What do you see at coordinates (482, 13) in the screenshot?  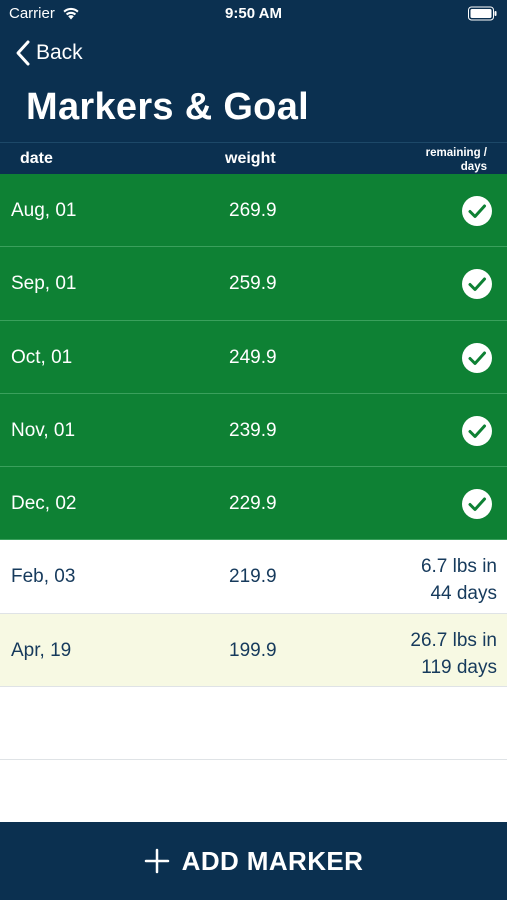 I see `battery-icon` at bounding box center [482, 13].